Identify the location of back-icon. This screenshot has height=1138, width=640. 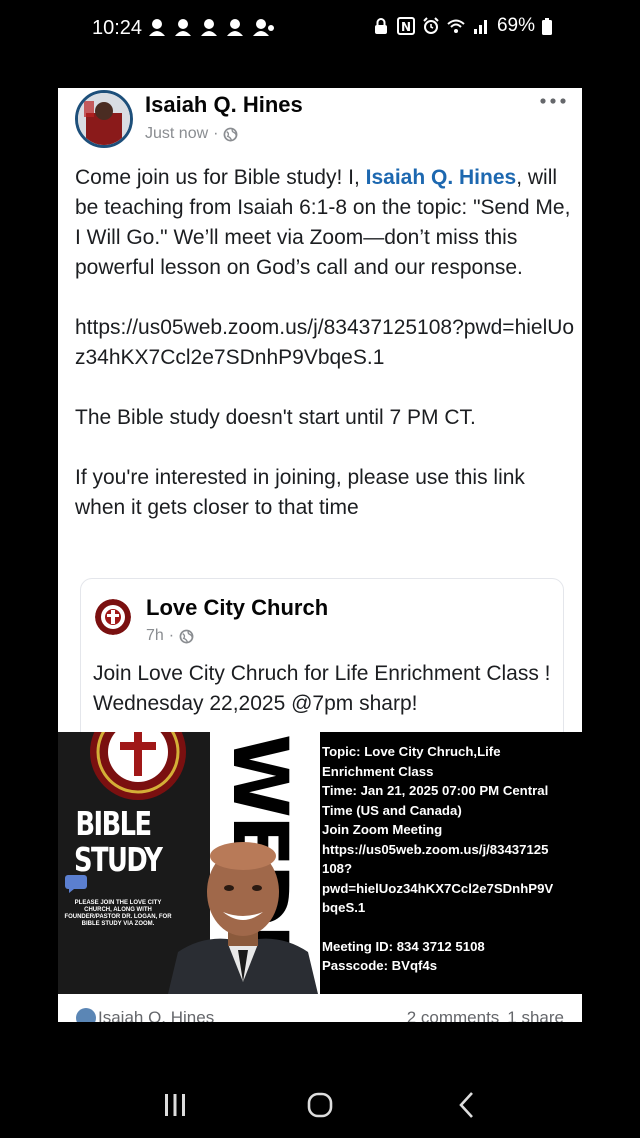
(468, 1105).